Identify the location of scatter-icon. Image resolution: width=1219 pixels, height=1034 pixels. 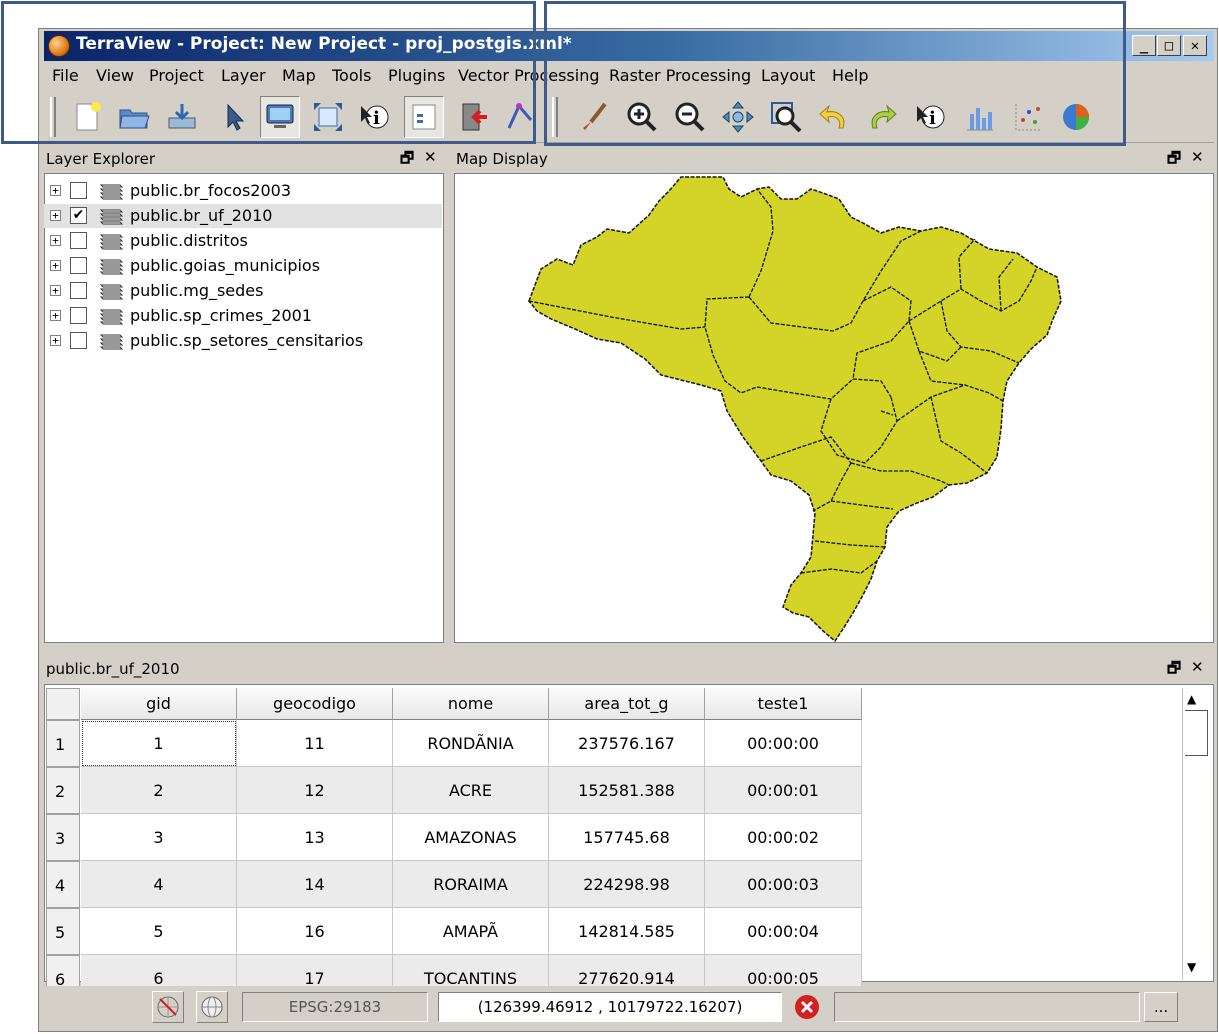
(1028, 117).